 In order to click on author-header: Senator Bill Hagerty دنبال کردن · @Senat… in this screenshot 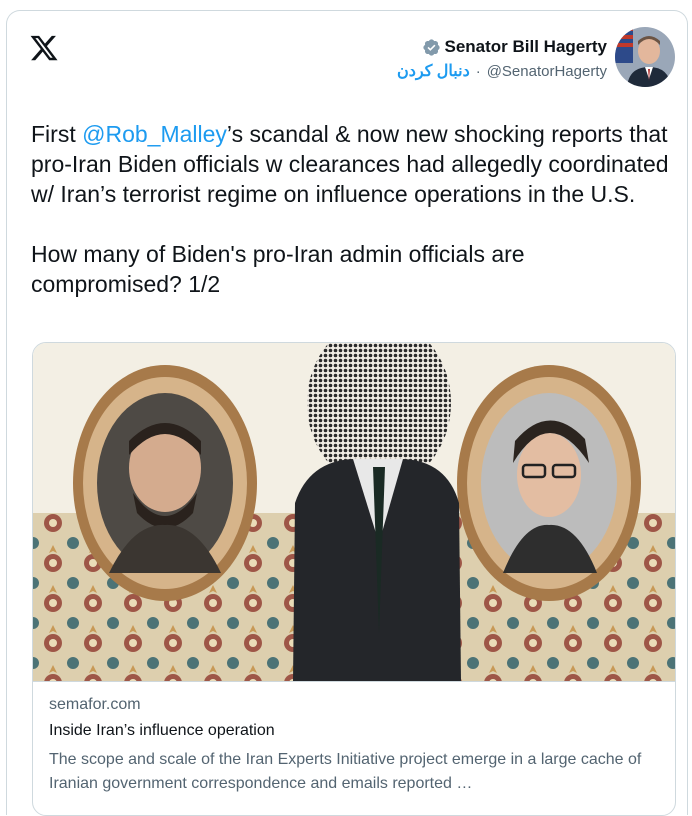, I will do `click(536, 67)`.